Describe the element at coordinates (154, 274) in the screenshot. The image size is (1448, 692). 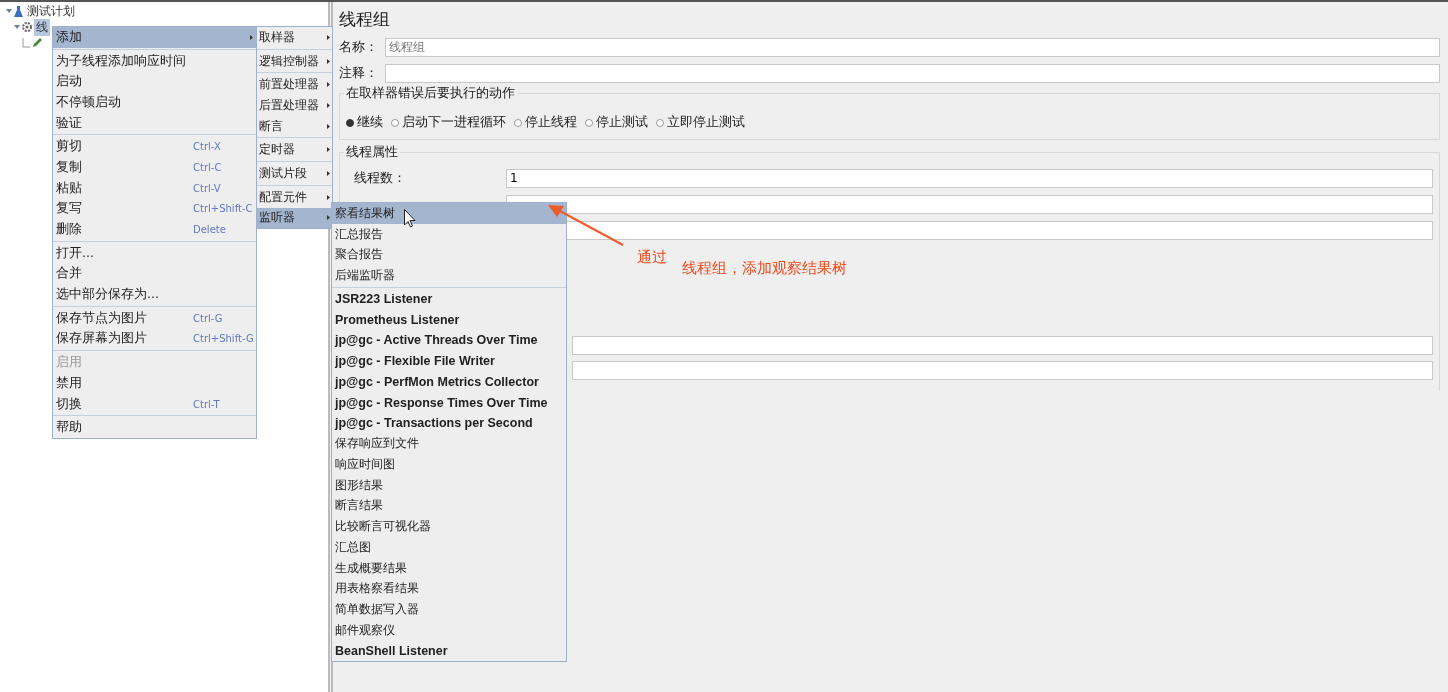
I see `menu-item: 合并` at that location.